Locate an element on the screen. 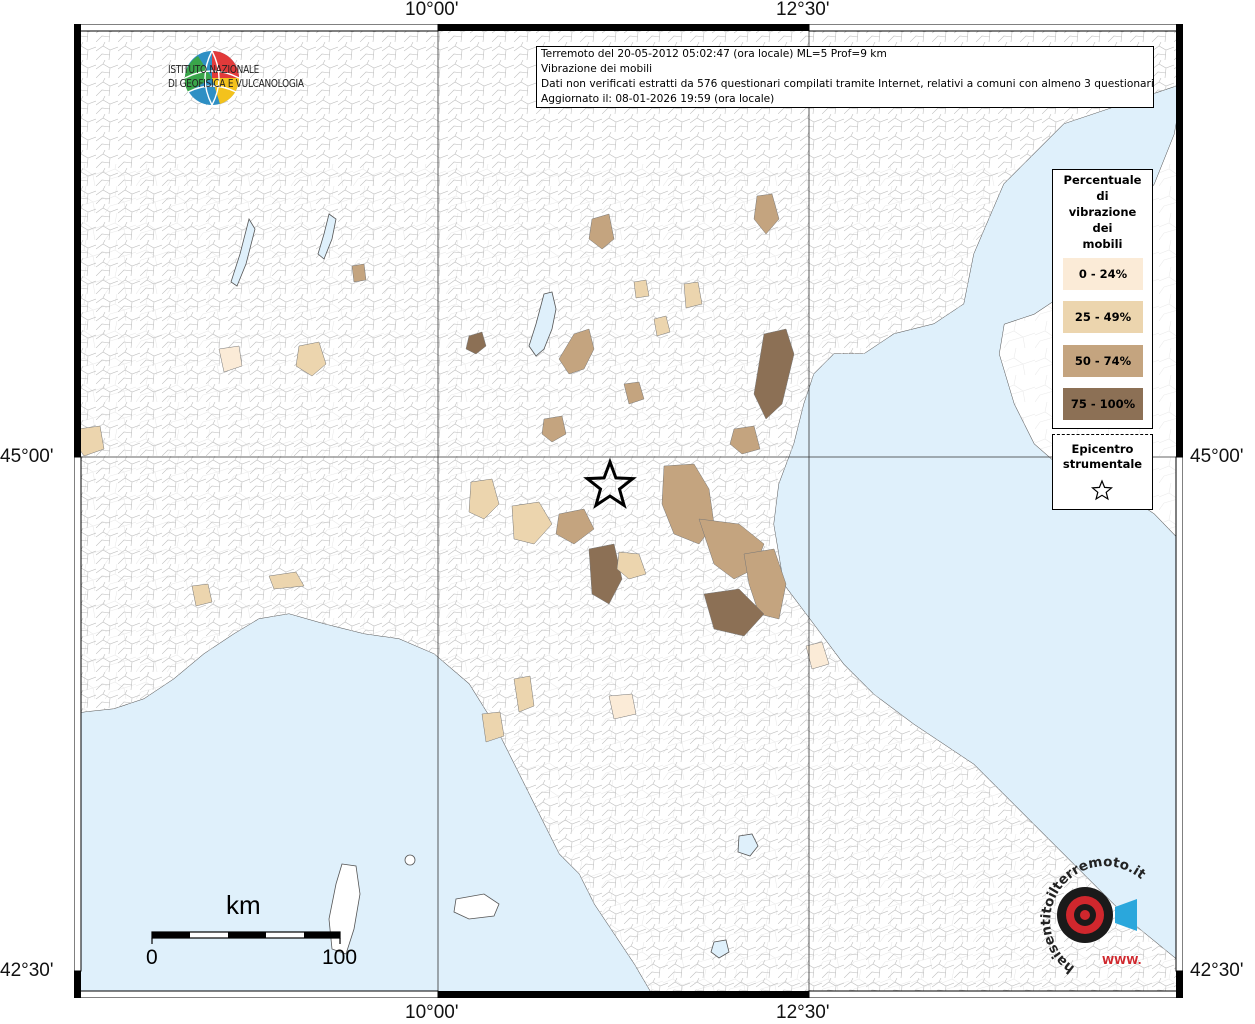 This screenshot has width=1255, height=1024. legend-item-75-100: 75 - 100% is located at coordinates (1103, 404).